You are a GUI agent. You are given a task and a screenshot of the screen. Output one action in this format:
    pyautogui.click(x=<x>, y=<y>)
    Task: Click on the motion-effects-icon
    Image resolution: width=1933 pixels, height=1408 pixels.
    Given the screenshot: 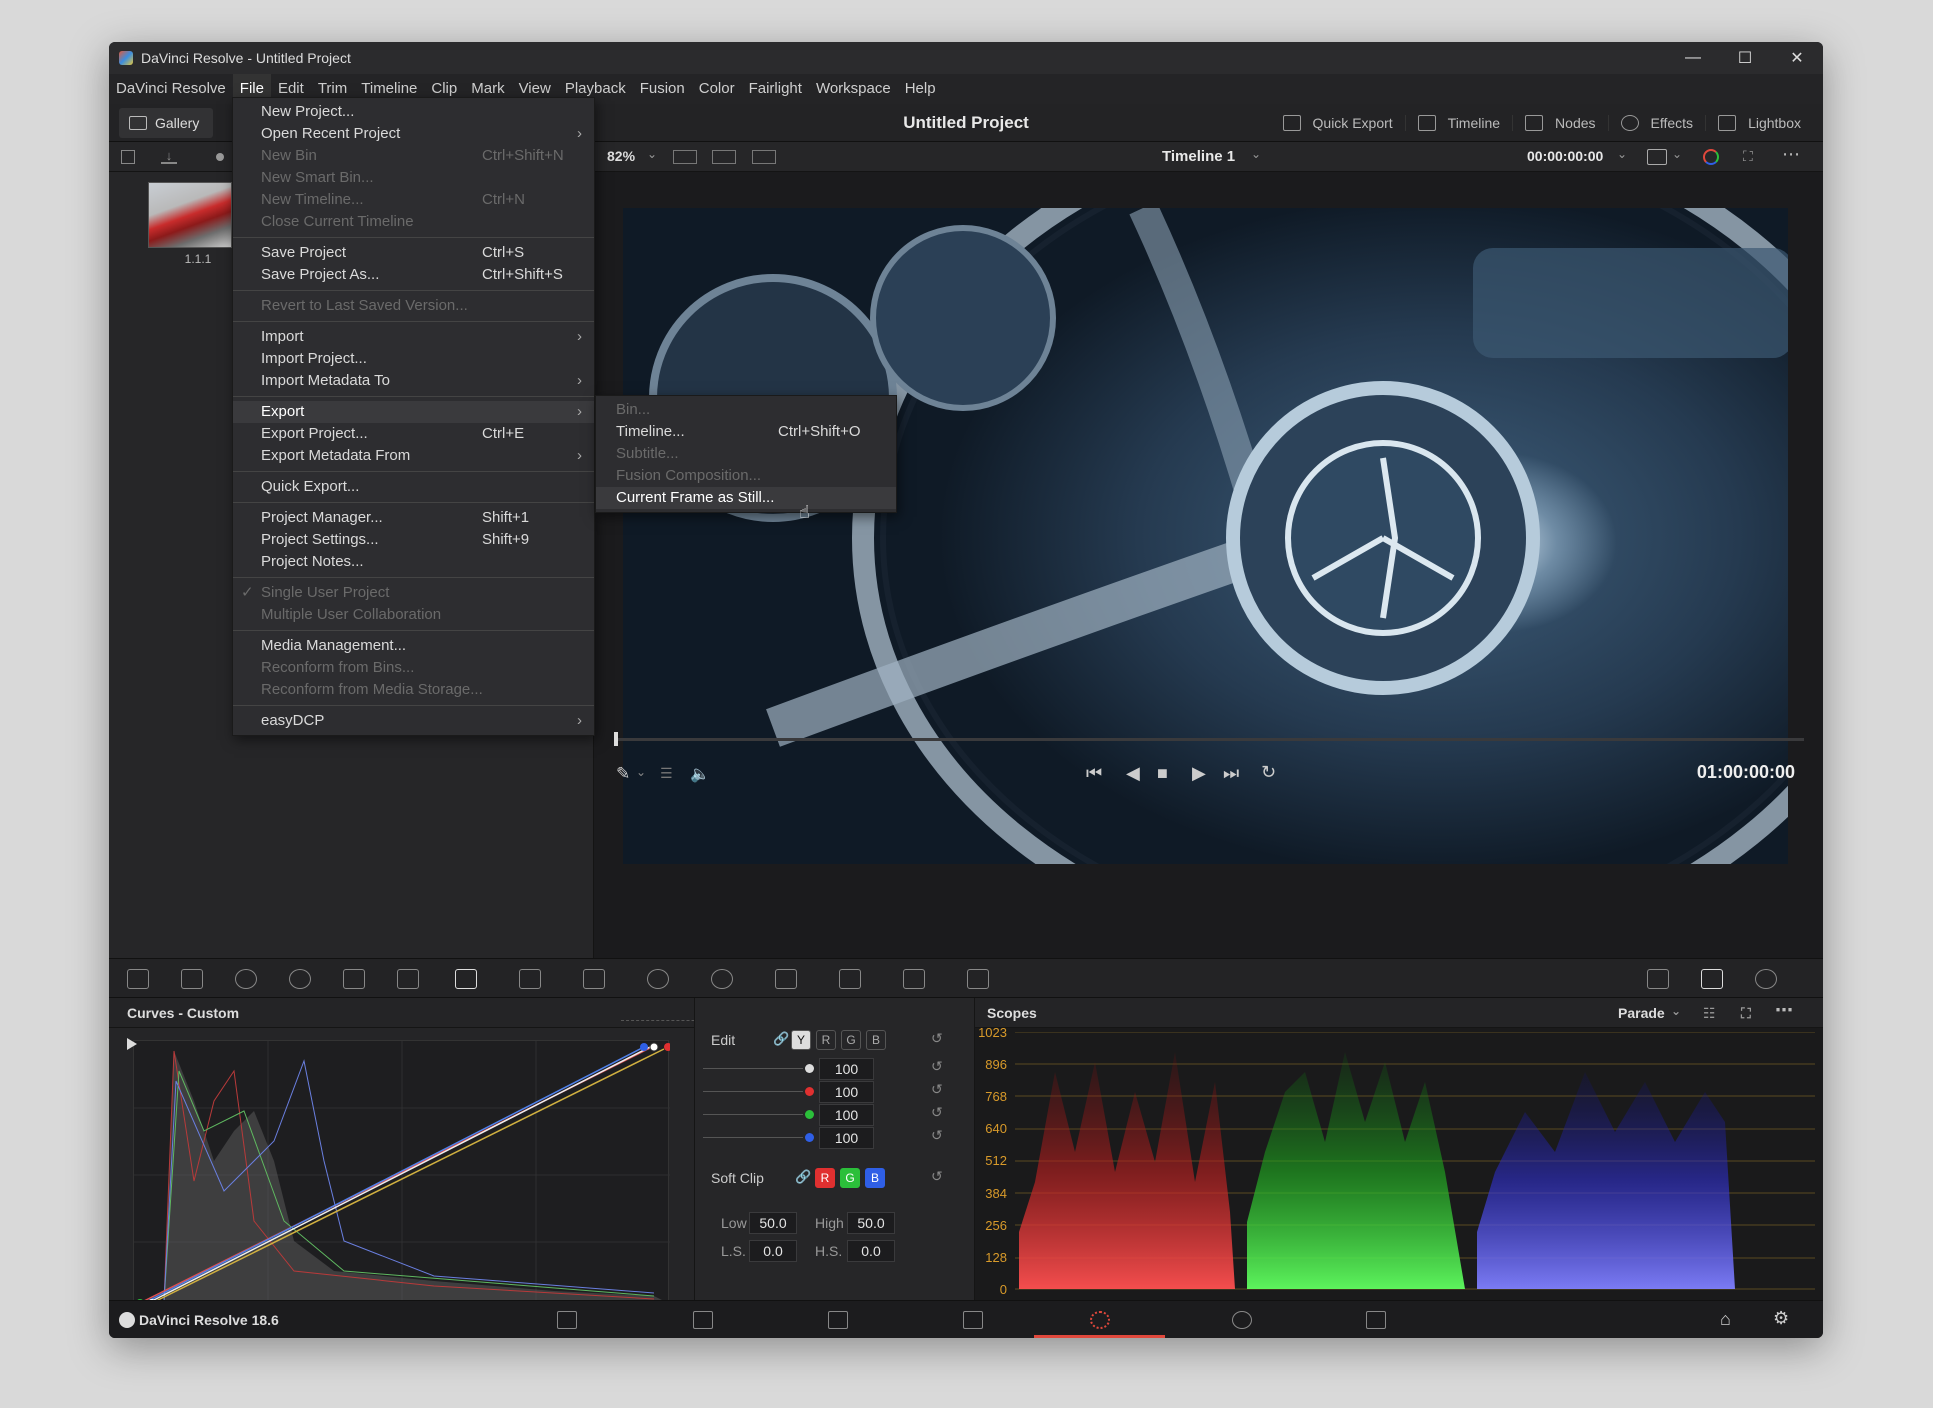 What is the action you would take?
    pyautogui.click(x=408, y=979)
    